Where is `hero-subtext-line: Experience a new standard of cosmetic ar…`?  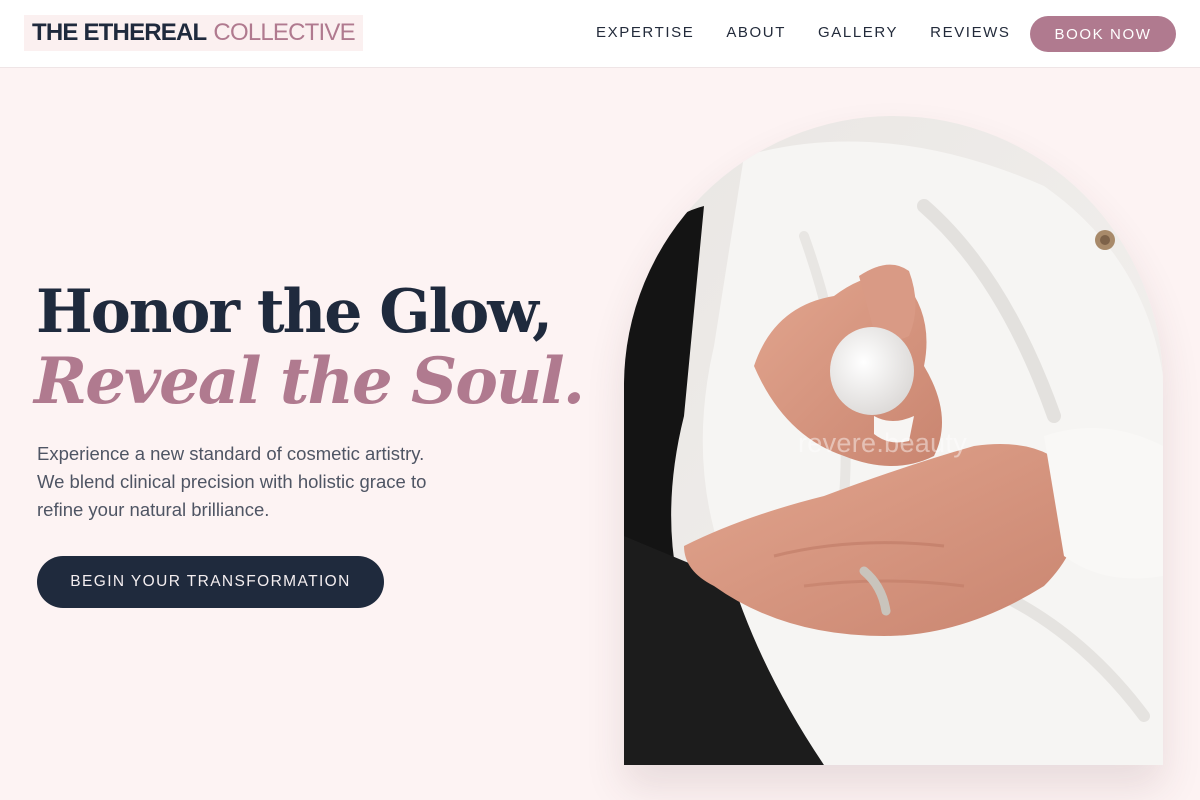 hero-subtext-line: Experience a new standard of cosmetic ar… is located at coordinates (231, 453).